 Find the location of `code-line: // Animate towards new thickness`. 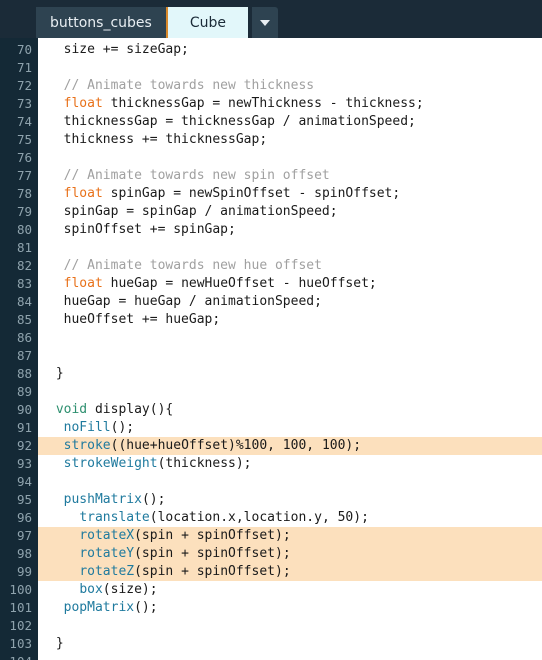

code-line: // Animate towards new thickness is located at coordinates (290, 86).